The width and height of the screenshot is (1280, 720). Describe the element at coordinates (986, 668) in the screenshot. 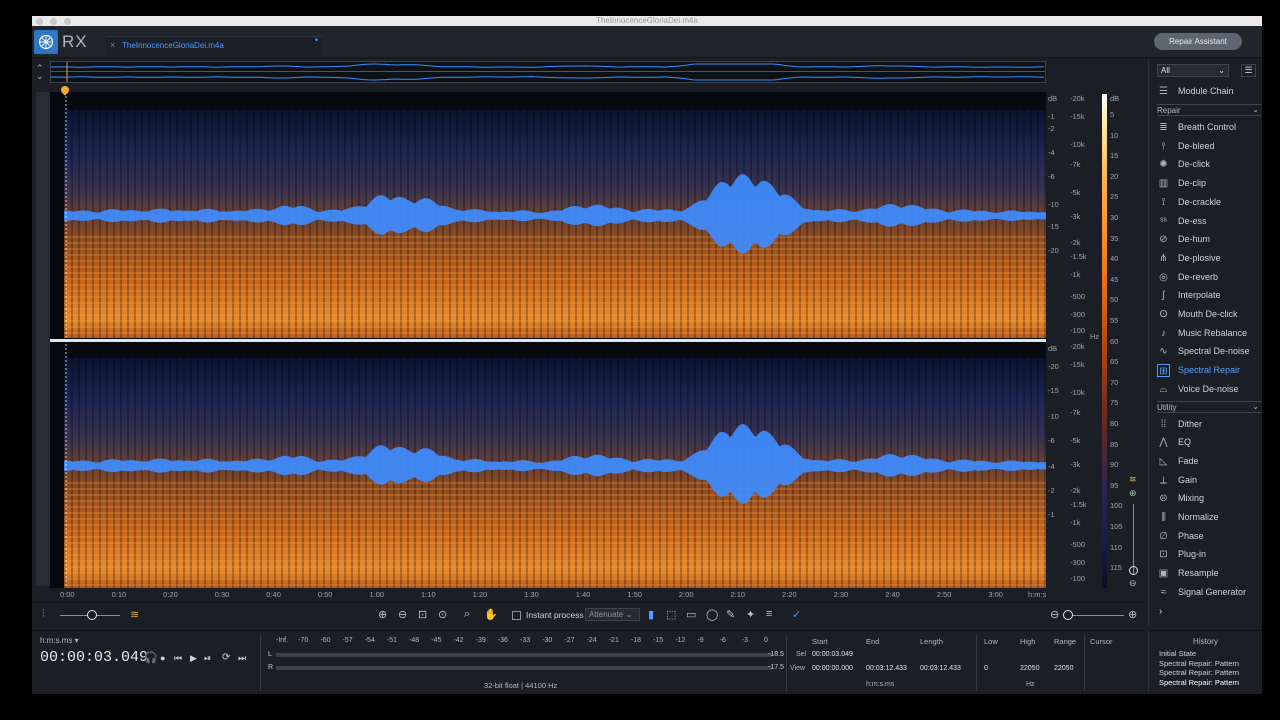

I see `low-field: 0` at that location.